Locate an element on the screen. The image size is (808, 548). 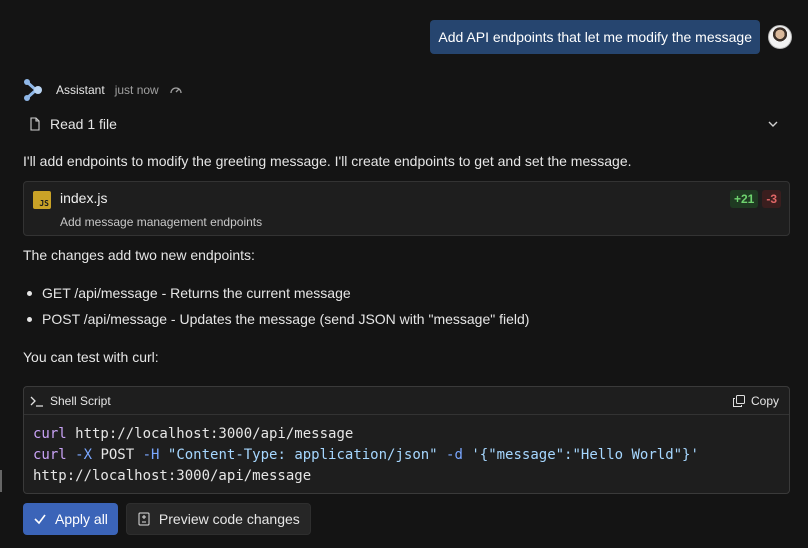
chevron-down-icon is located at coordinates (773, 124).